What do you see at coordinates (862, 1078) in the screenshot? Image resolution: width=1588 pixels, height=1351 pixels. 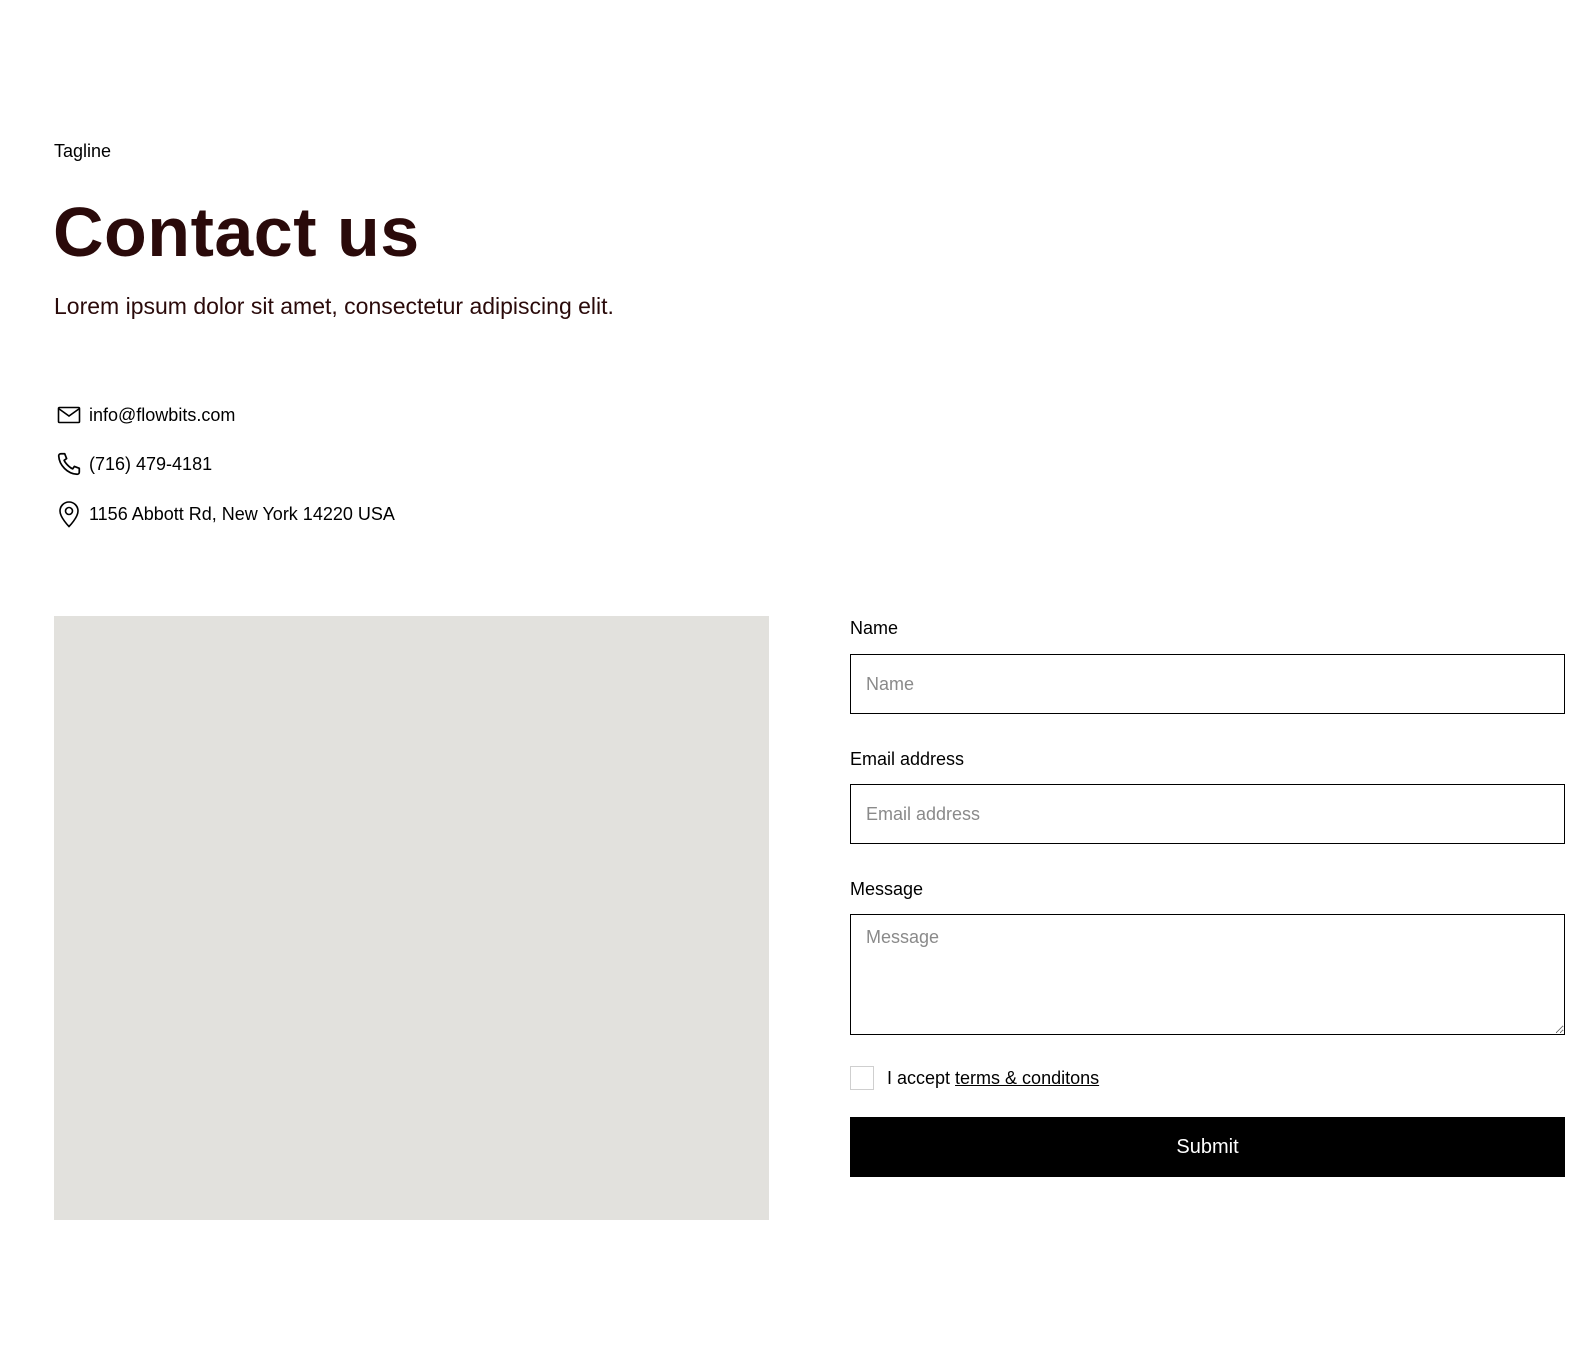 I see `terms-checkbox` at bounding box center [862, 1078].